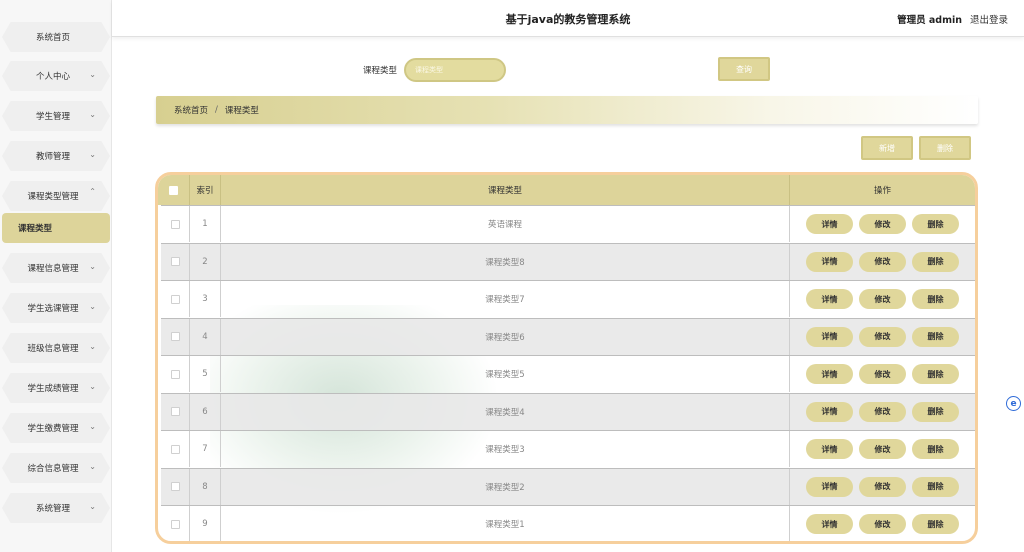  I want to click on sidebar-item-home: 系统首页, so click(56, 37).